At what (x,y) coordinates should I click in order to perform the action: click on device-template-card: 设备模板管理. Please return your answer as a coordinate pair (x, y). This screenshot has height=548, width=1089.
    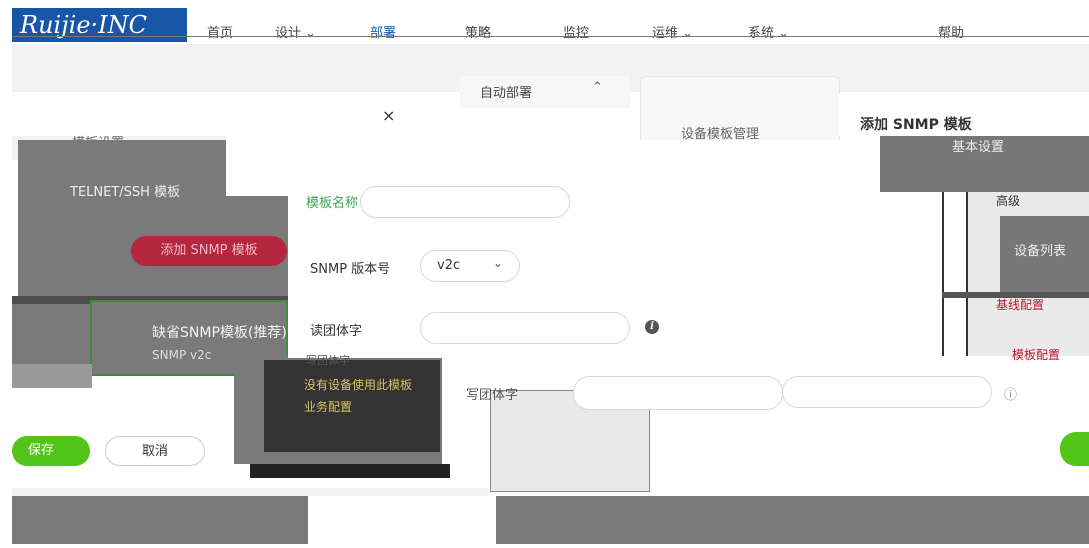
    Looking at the image, I should click on (740, 111).